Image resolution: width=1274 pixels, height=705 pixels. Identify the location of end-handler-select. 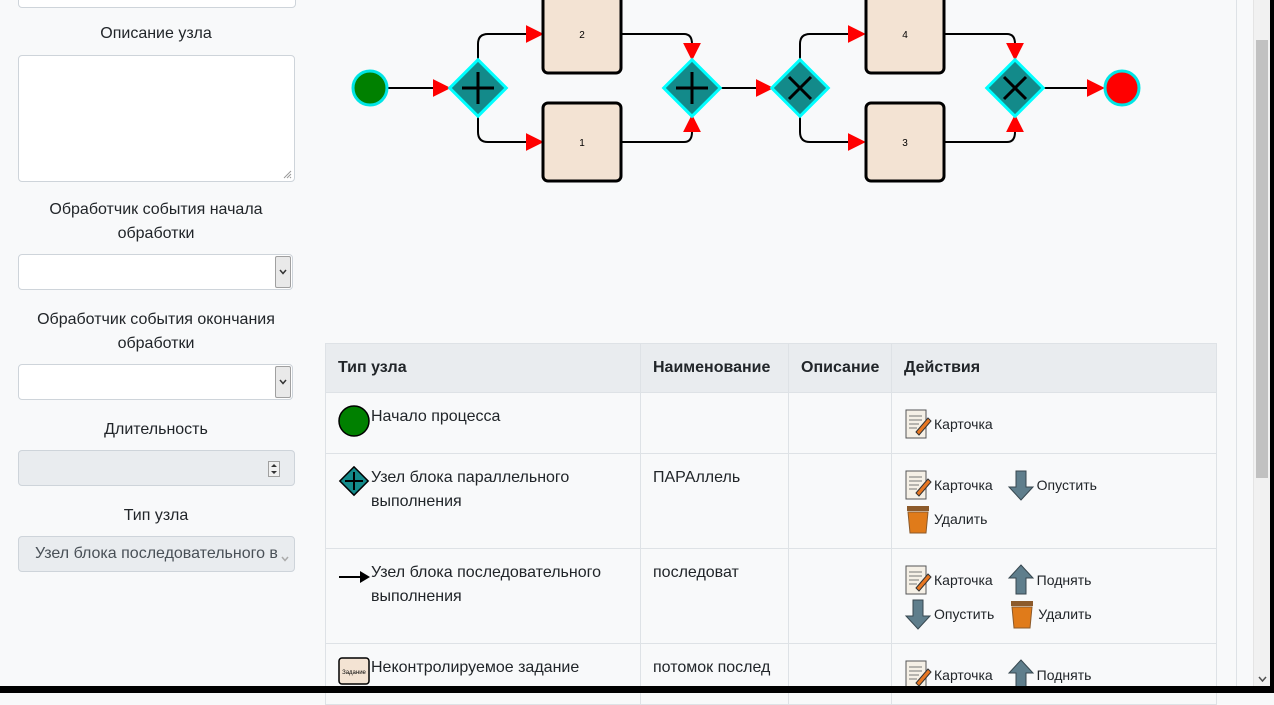
(155, 382).